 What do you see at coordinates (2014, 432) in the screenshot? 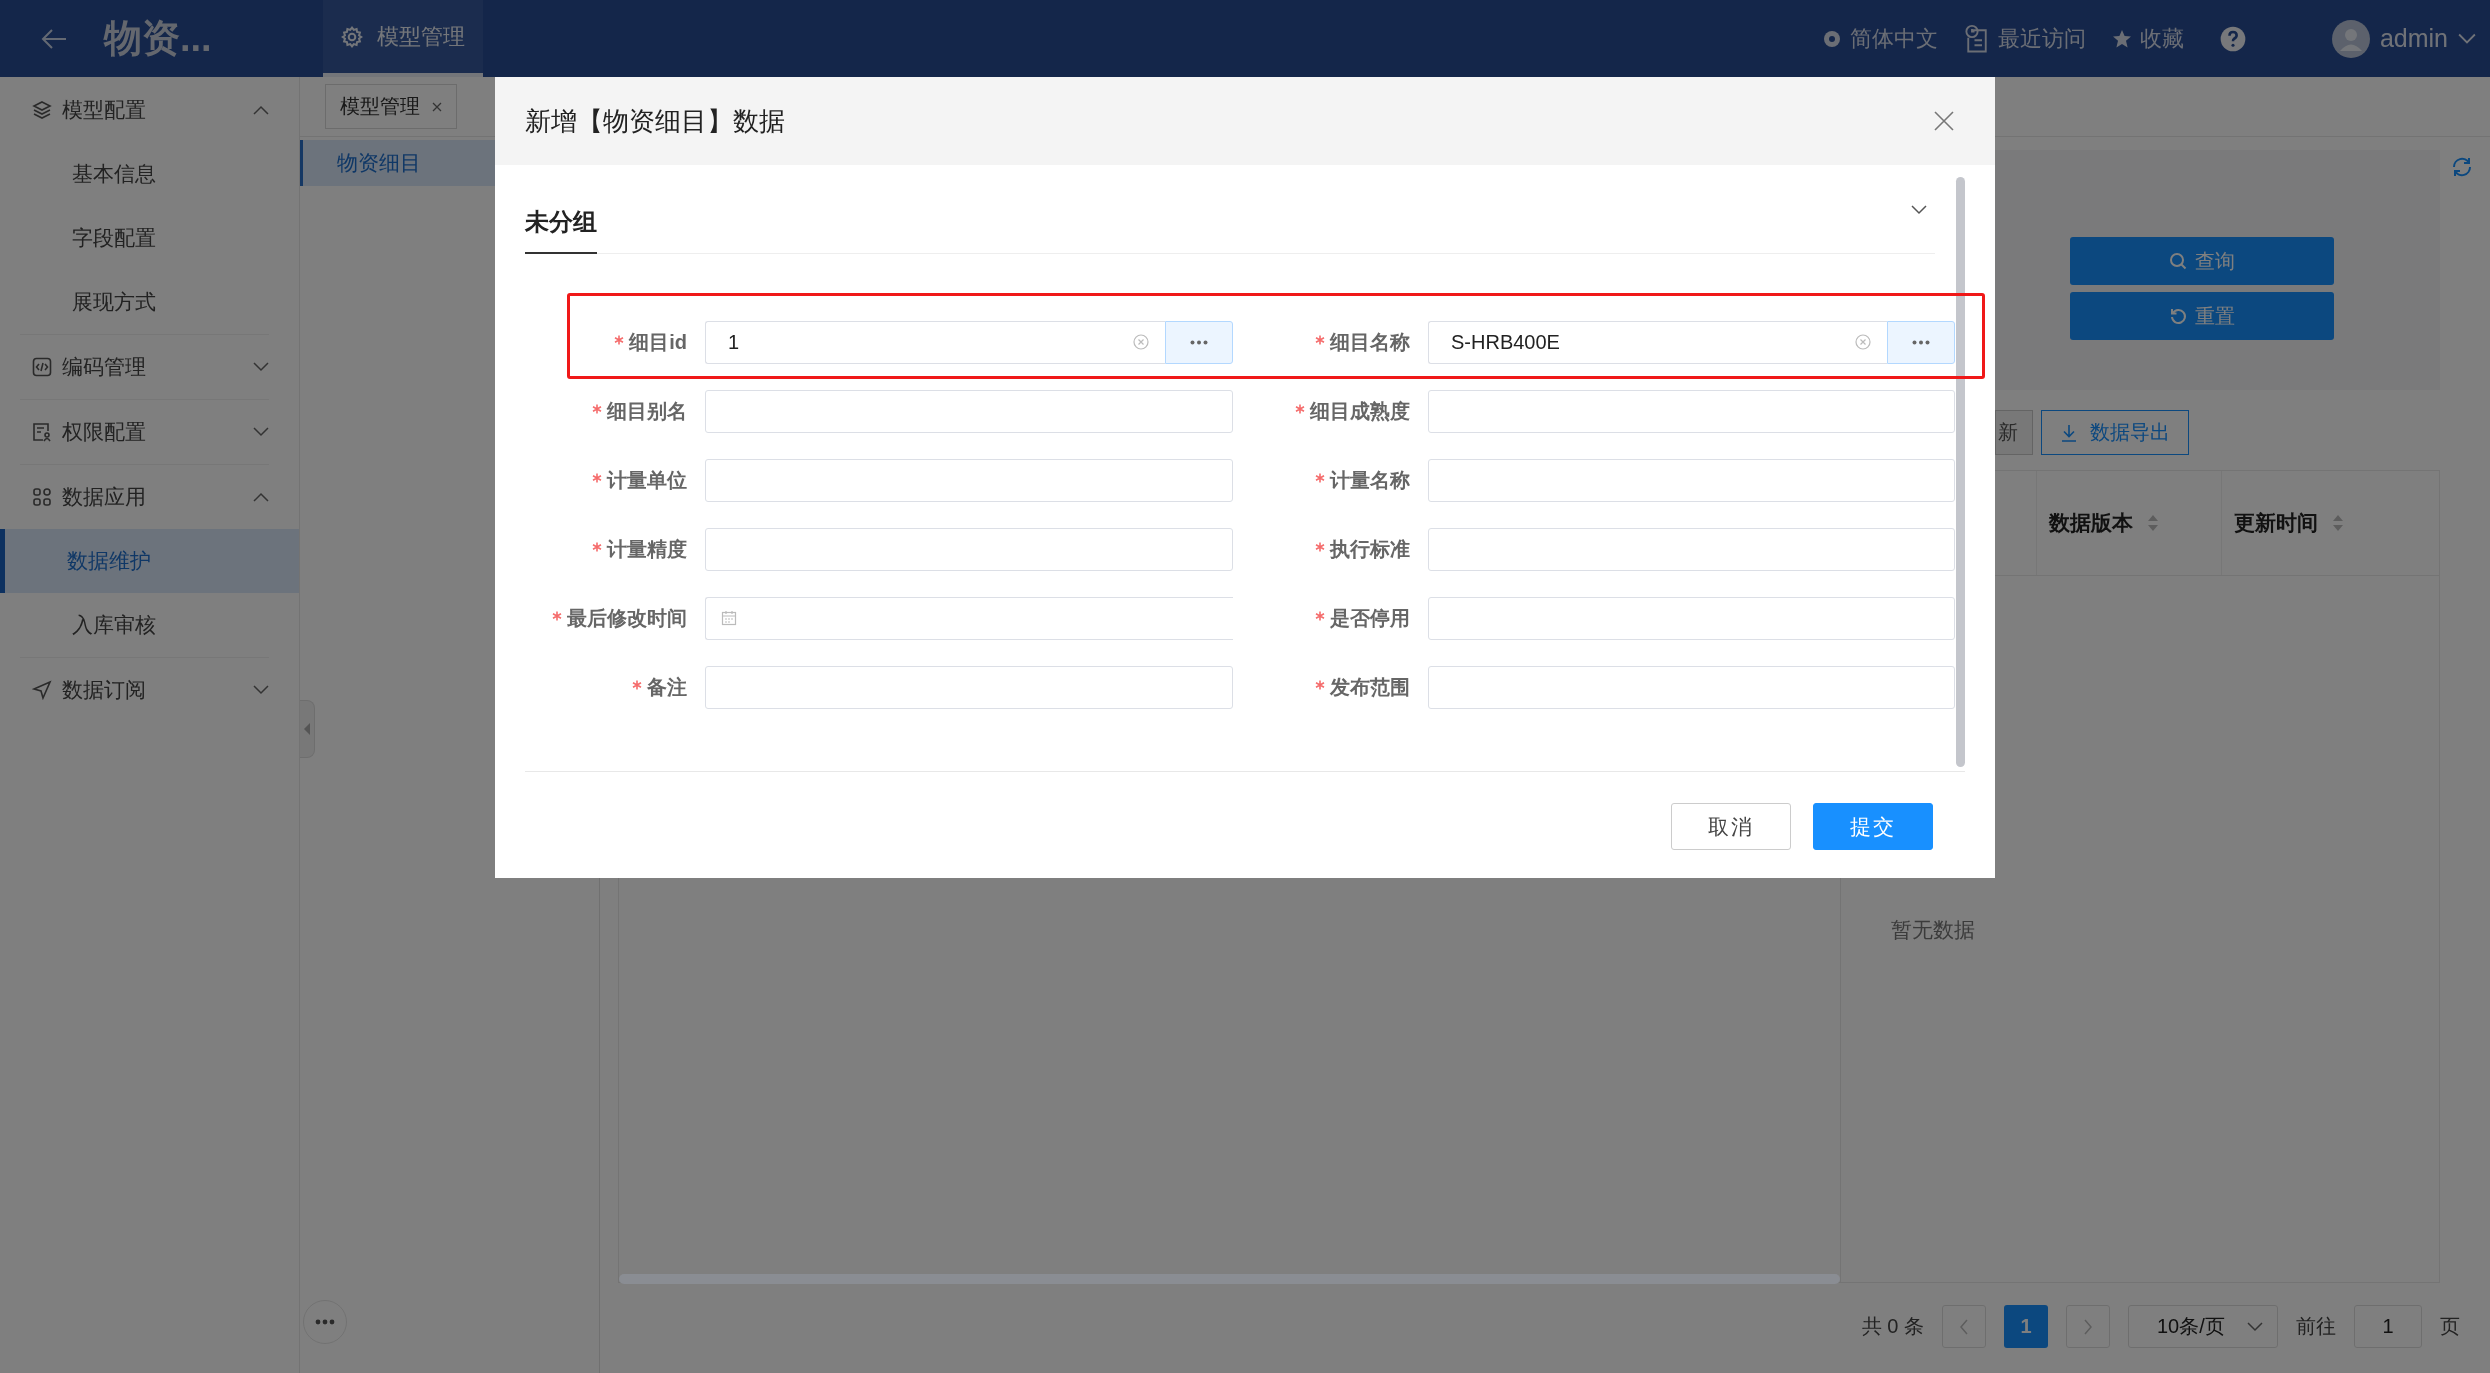
I see `toolbar-button: 新` at bounding box center [2014, 432].